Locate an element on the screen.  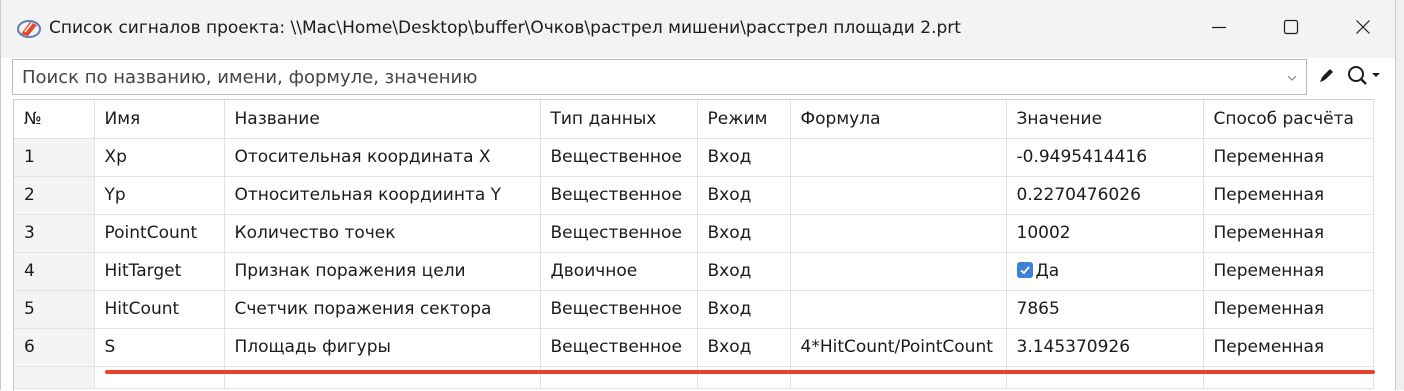
column-header-type: Тип данных is located at coordinates (619, 119).